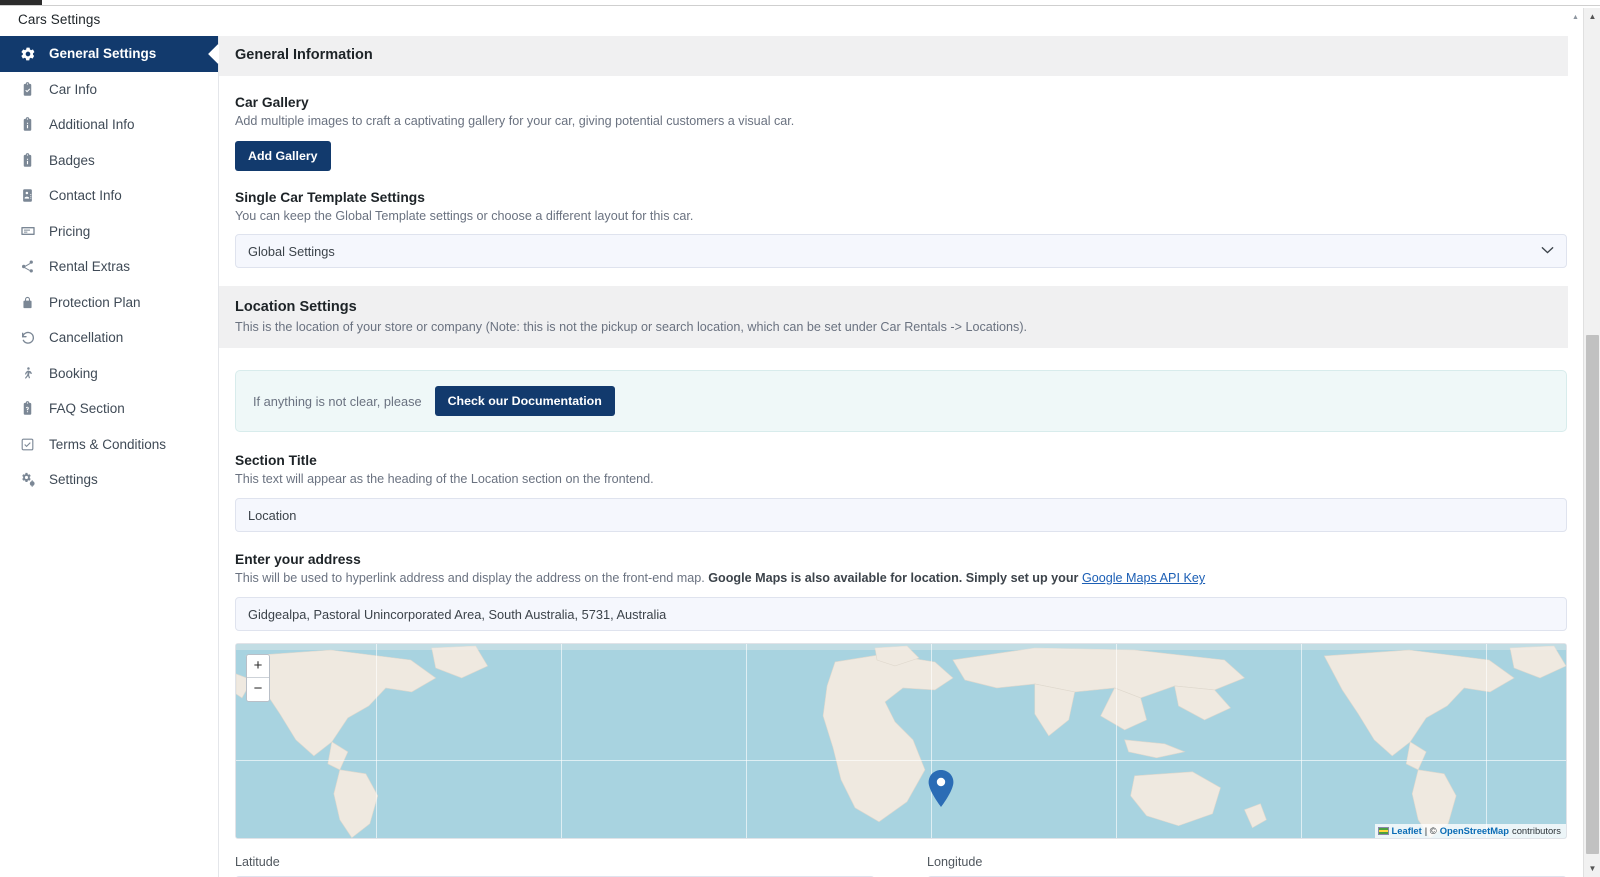 The image size is (1600, 877). Describe the element at coordinates (330, 197) in the screenshot. I see `single-car-template-title: Single Car Template Settings` at that location.